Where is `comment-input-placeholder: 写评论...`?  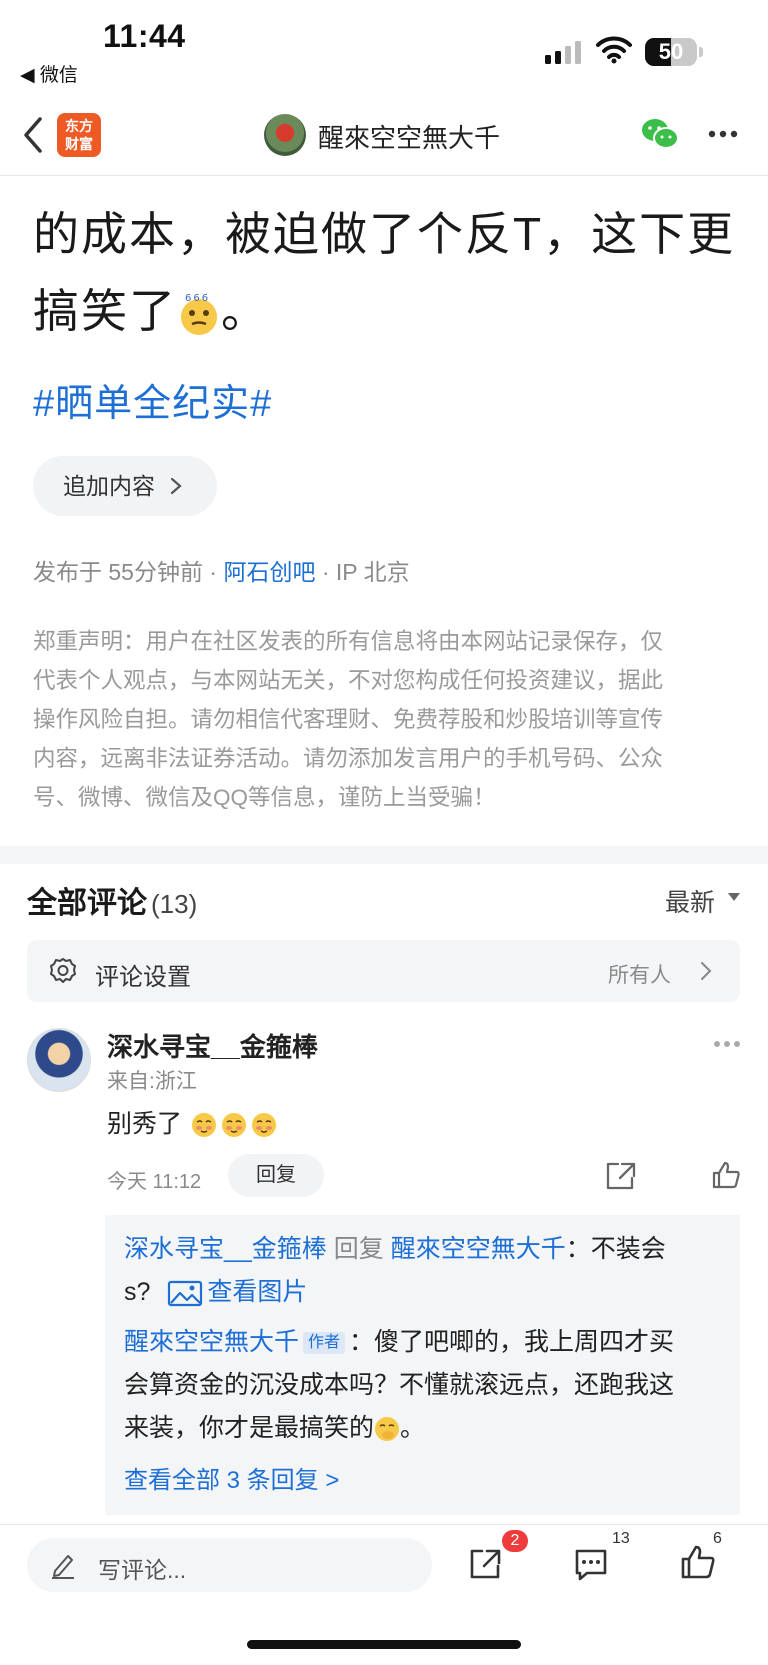
comment-input-placeholder: 写评论... is located at coordinates (142, 1568).